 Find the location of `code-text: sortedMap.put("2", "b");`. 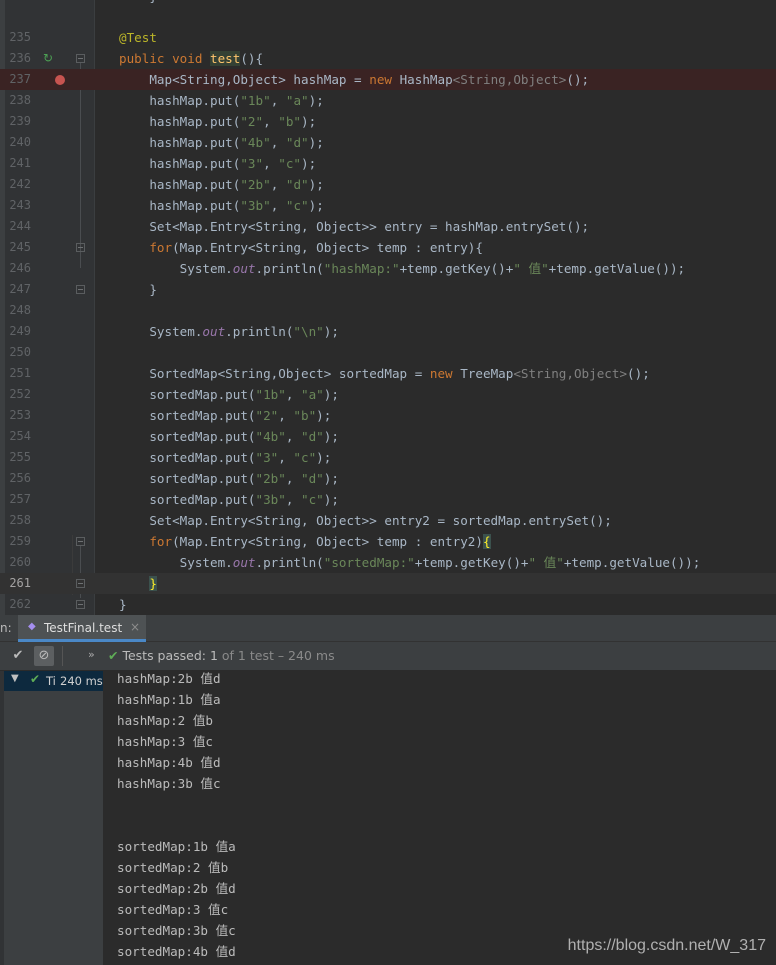

code-text: sortedMap.put("2", "b"); is located at coordinates (240, 415).